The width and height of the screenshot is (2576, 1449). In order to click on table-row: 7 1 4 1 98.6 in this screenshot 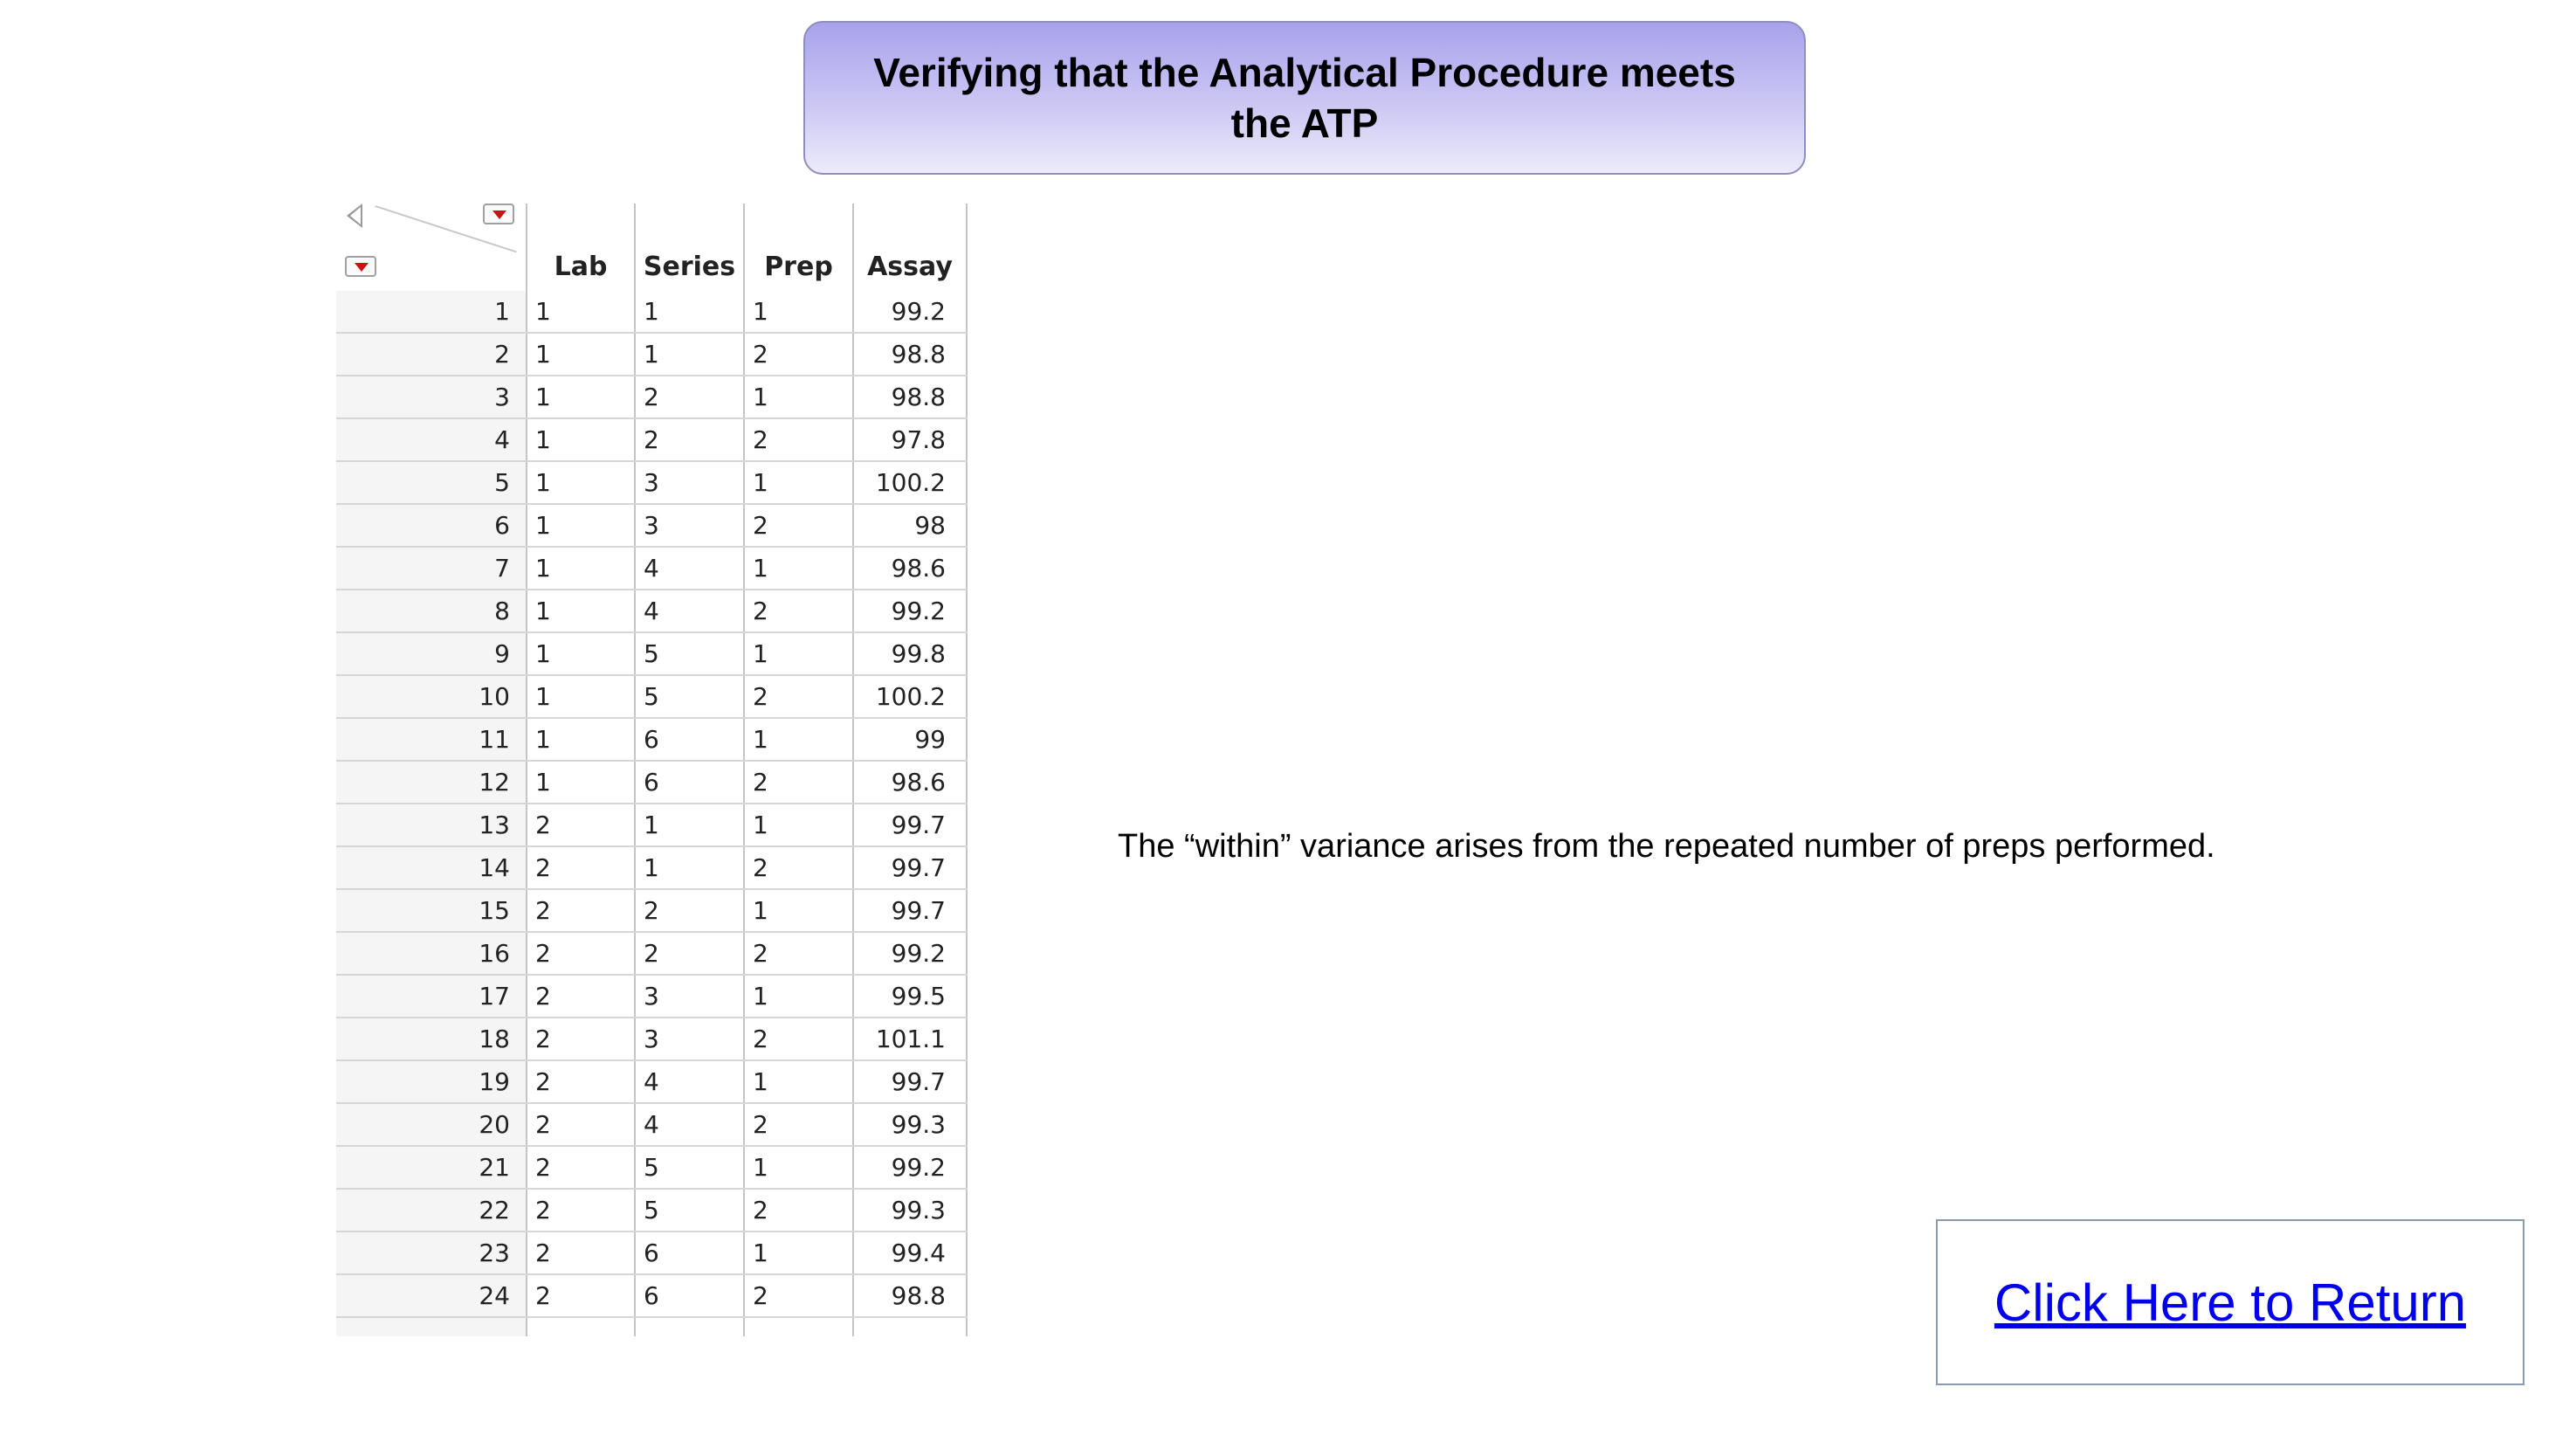, I will do `click(652, 569)`.